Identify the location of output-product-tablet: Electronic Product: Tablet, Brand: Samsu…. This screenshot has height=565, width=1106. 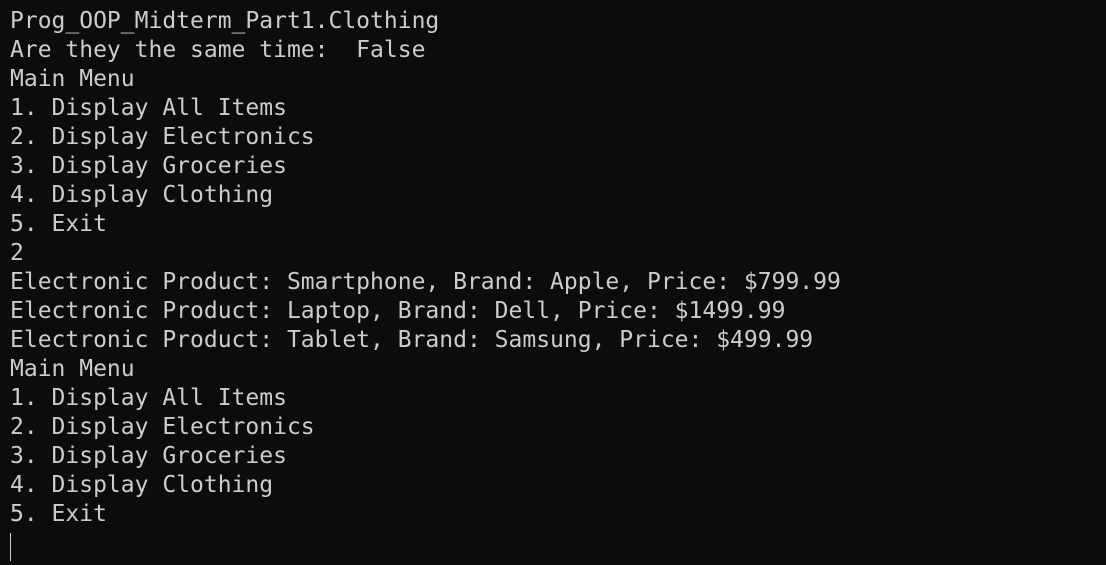
(412, 340).